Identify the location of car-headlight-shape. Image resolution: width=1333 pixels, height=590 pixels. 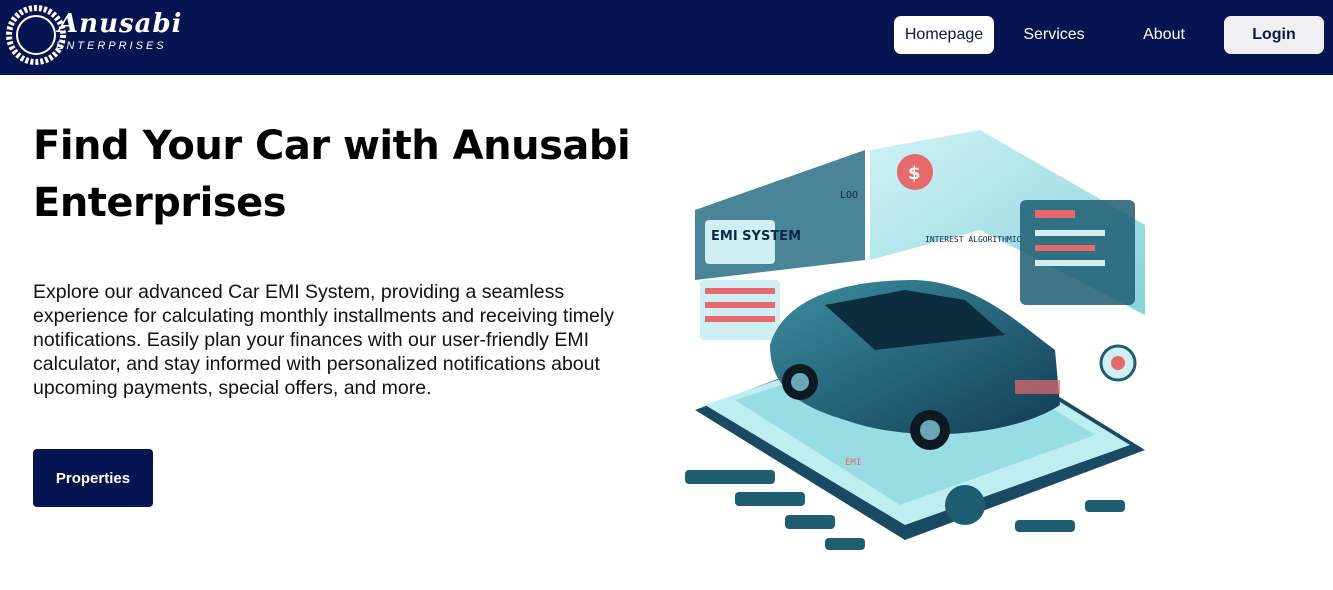
(1037, 387).